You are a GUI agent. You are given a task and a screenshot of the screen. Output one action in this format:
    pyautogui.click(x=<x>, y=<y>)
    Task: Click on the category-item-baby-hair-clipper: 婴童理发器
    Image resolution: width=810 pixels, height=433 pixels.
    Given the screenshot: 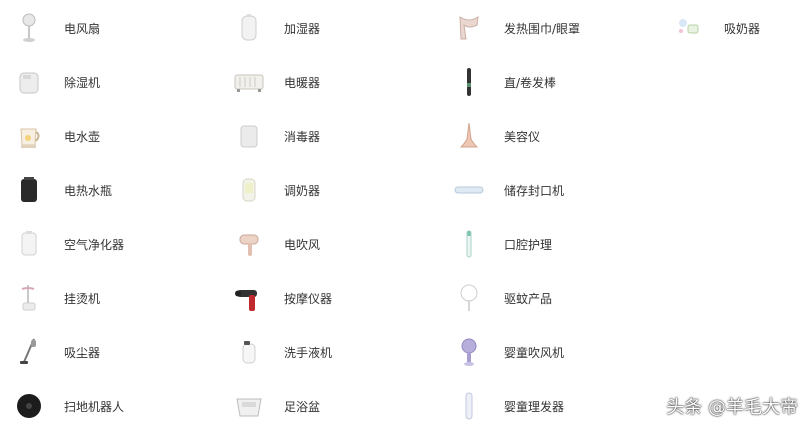 What is the action you would take?
    pyautogui.click(x=550, y=406)
    